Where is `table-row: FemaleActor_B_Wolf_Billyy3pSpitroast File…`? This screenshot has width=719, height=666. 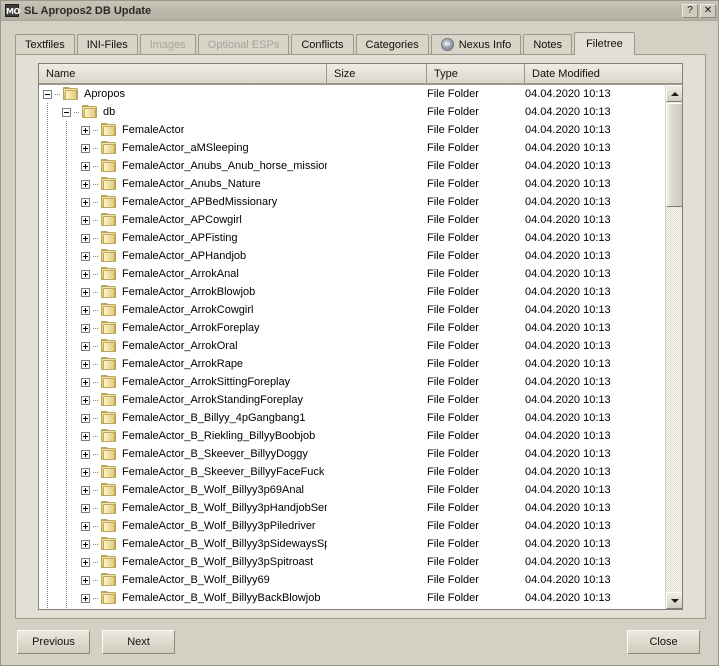 table-row: FemaleActor_B_Wolf_Billyy3pSpitroast File… is located at coordinates (352, 562).